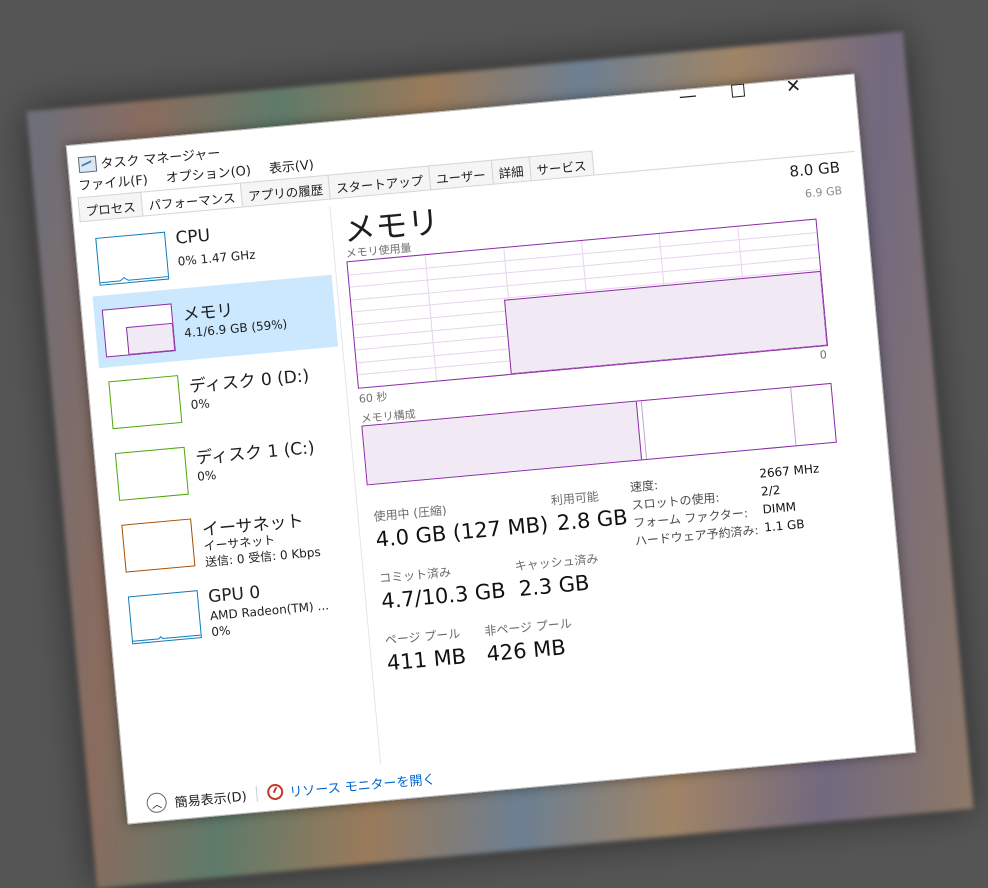 The width and height of the screenshot is (988, 888). I want to click on paged-pool-value: 411 MB, so click(426, 660).